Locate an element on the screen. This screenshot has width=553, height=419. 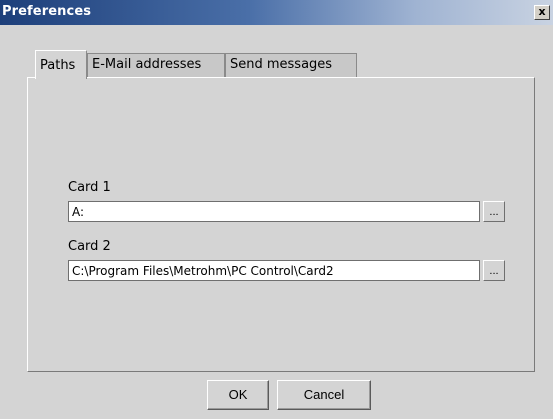
tab-send-messages: Send messages is located at coordinates (291, 65).